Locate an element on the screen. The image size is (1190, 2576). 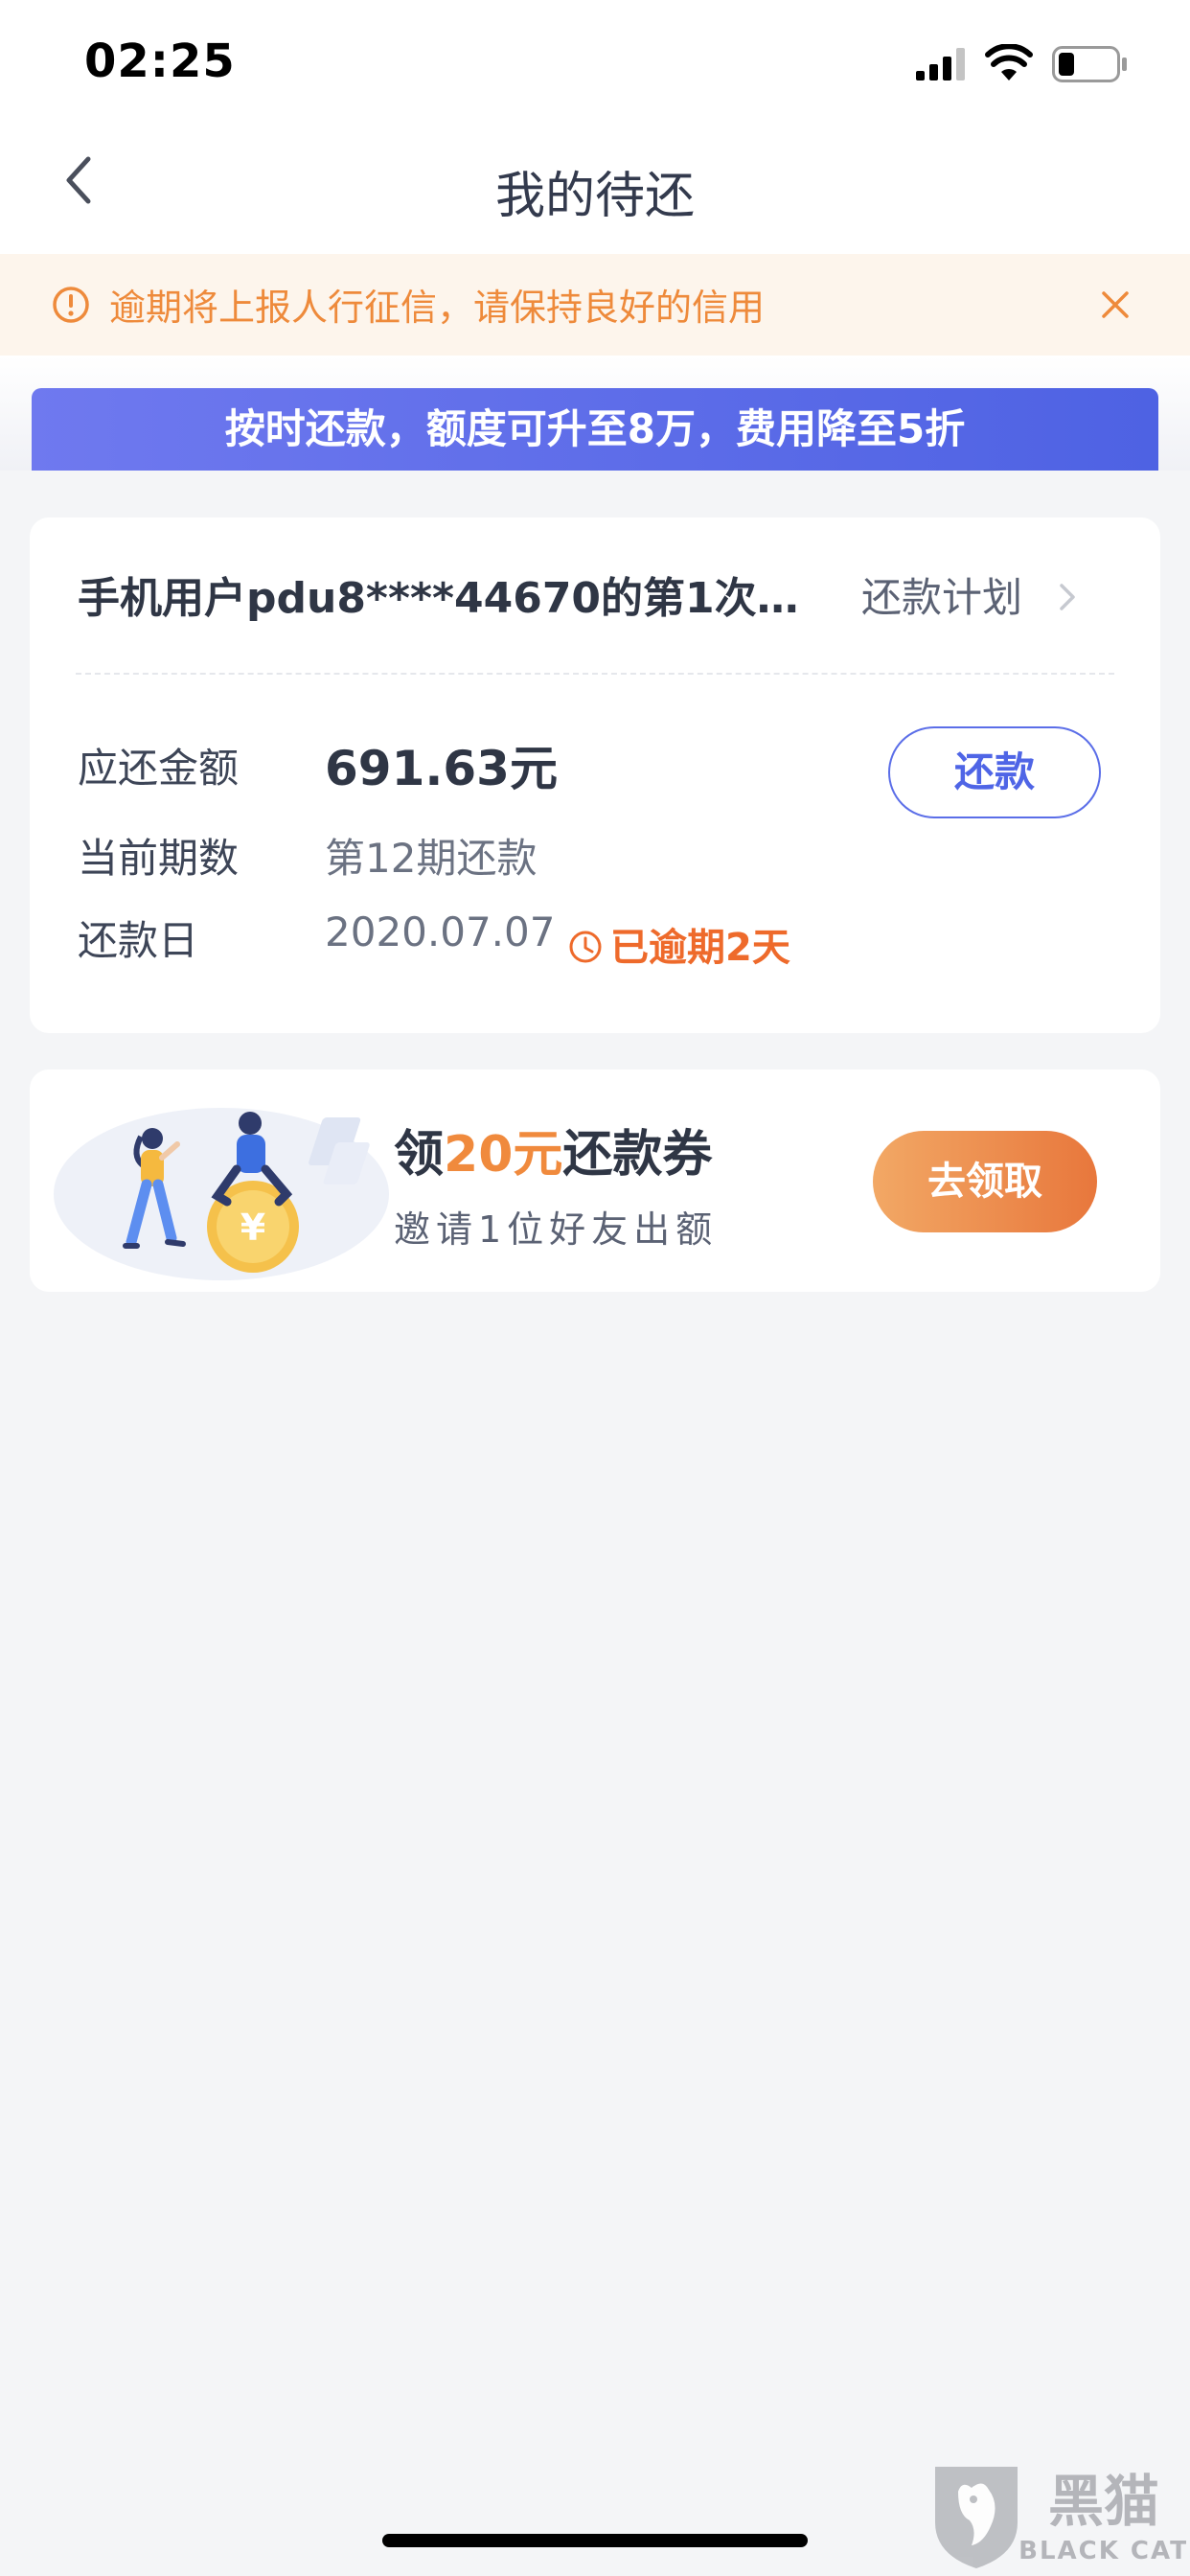
close-icon is located at coordinates (1115, 305).